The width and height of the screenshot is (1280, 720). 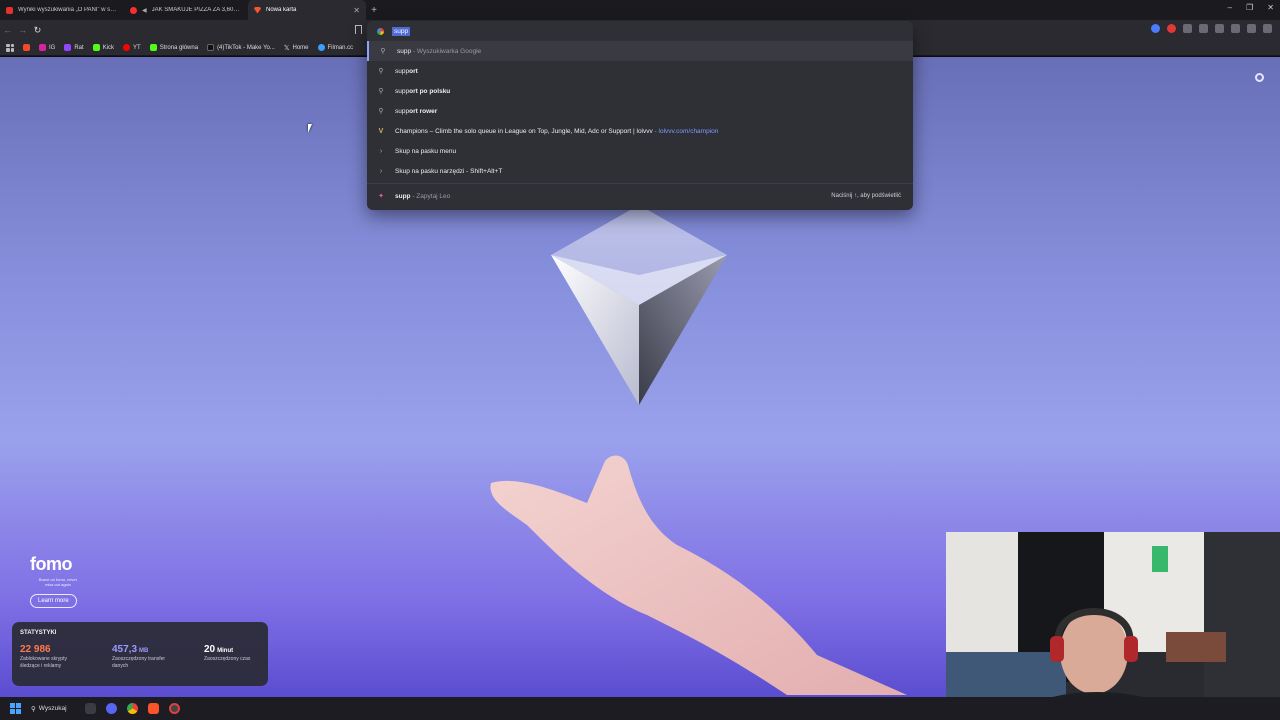 What do you see at coordinates (15, 708) in the screenshot?
I see `windows-start-icon` at bounding box center [15, 708].